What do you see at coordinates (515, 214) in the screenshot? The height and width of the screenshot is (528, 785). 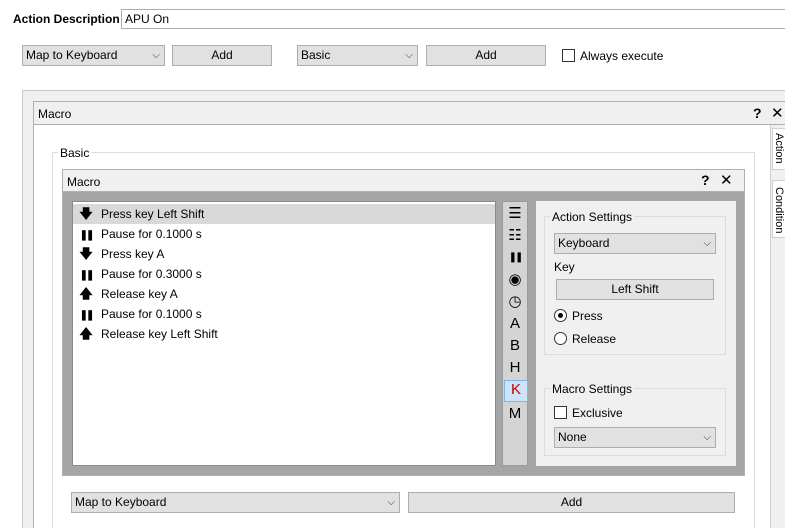 I see `list-icon: ☰` at bounding box center [515, 214].